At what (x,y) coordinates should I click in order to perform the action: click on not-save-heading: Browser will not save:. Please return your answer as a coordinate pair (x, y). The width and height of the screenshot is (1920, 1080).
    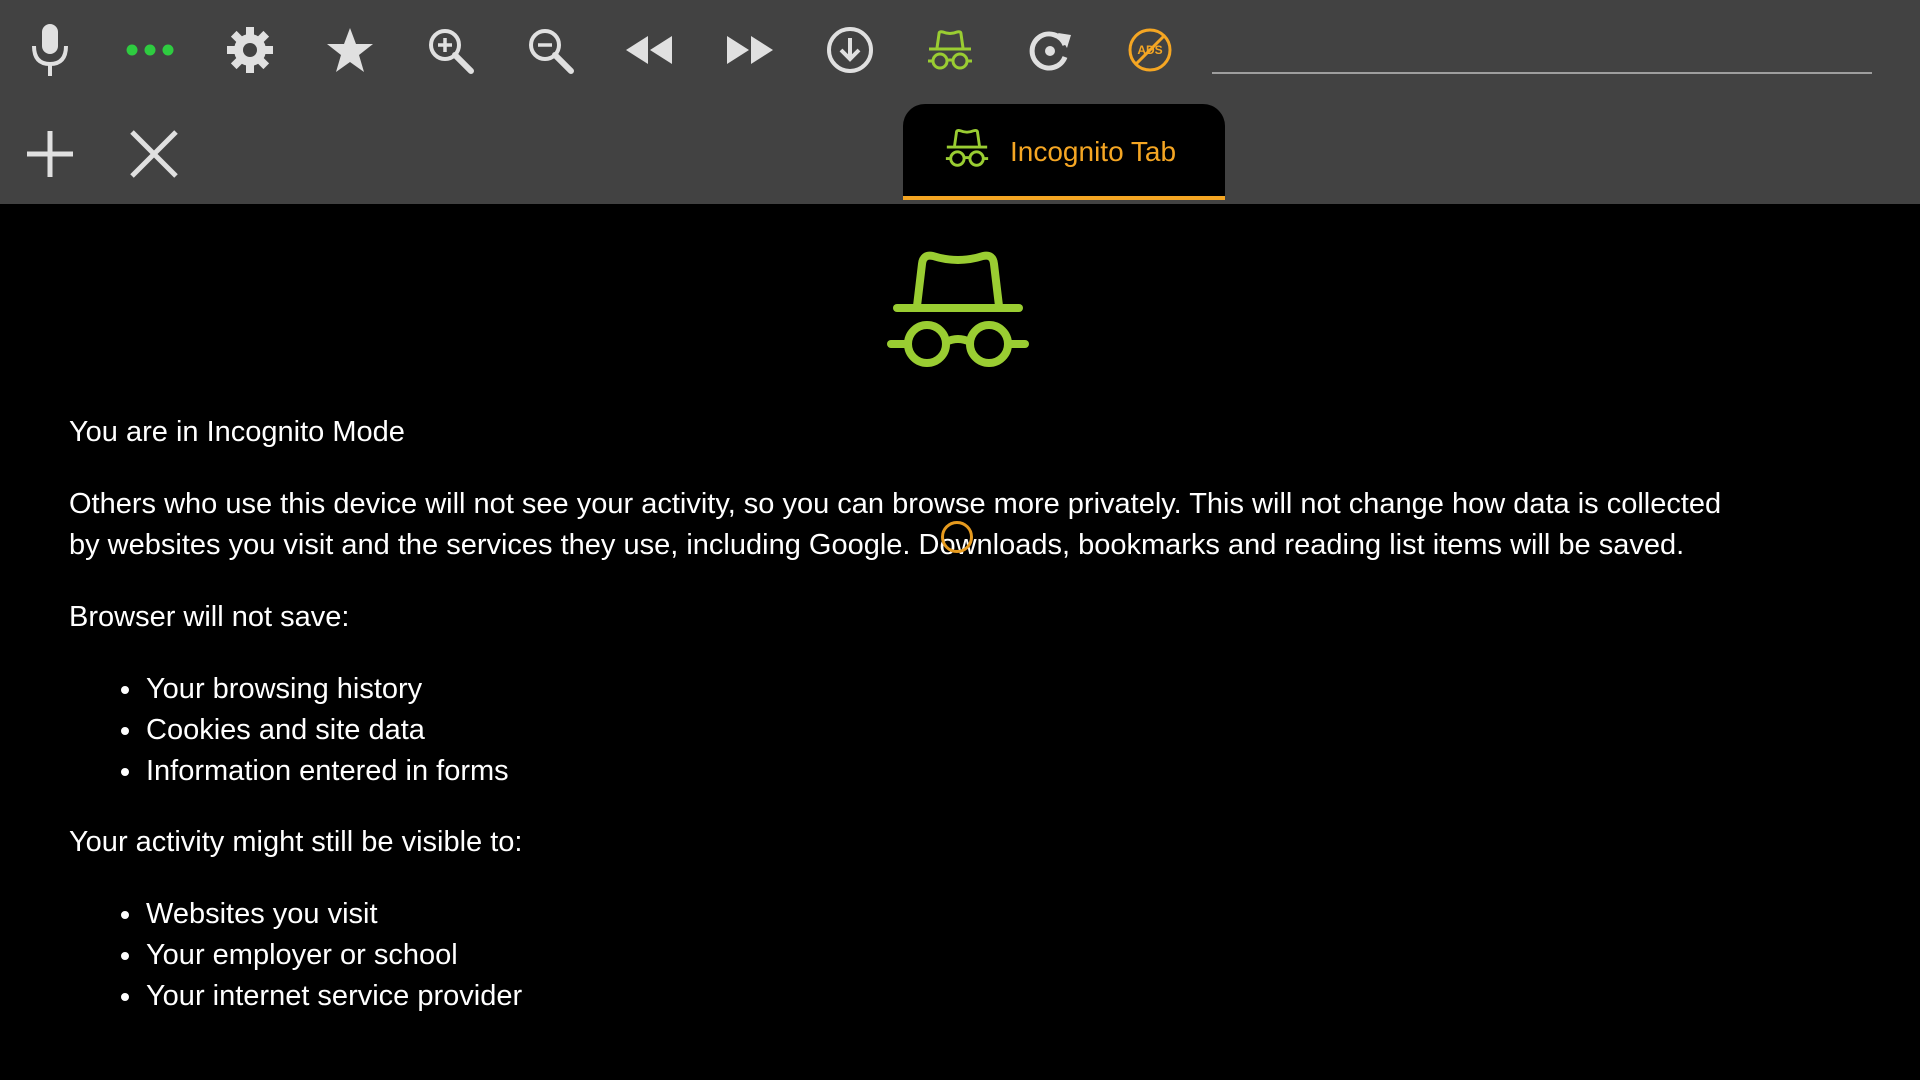
    Looking at the image, I should click on (209, 617).